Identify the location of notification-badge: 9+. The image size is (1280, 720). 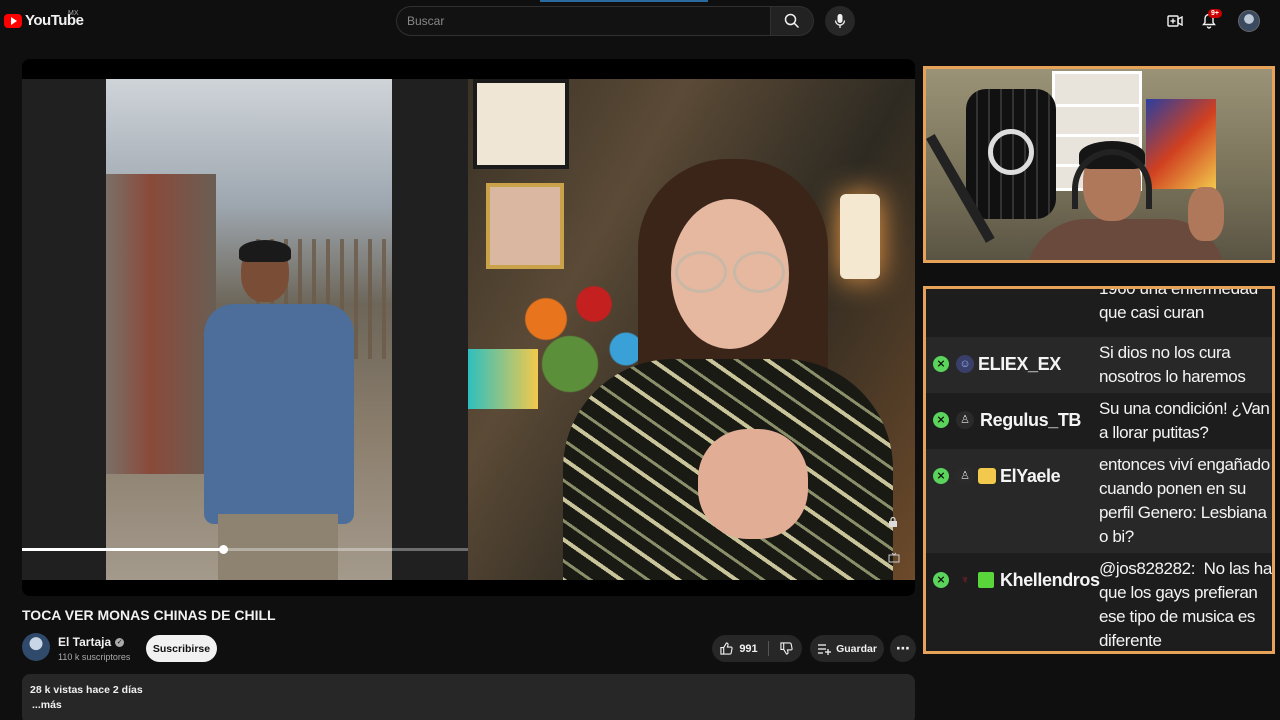
(1215, 13).